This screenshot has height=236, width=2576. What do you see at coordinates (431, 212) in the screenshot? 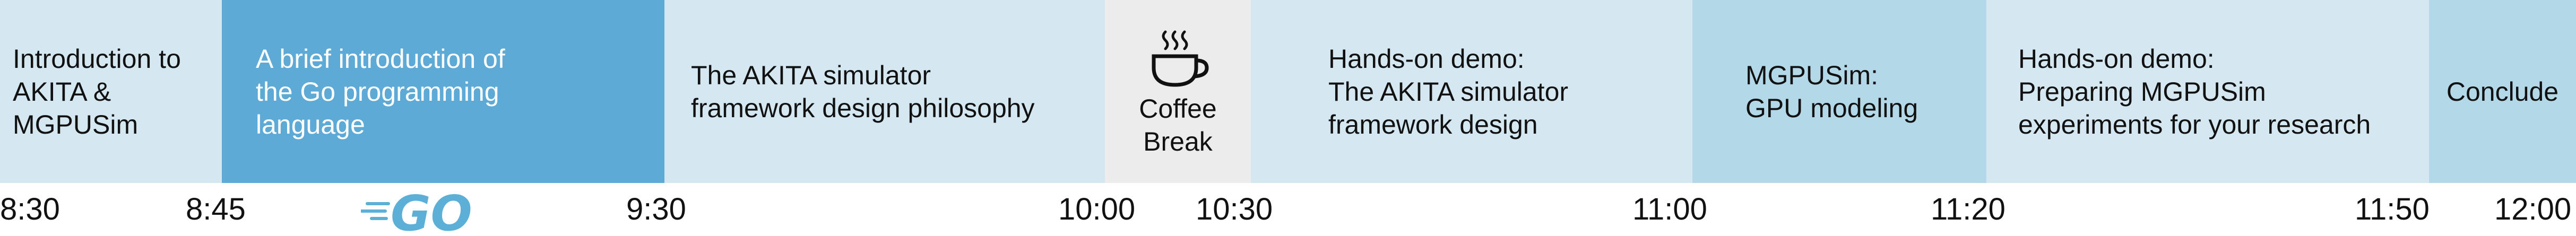
I see `go-logo-text: GO` at bounding box center [431, 212].